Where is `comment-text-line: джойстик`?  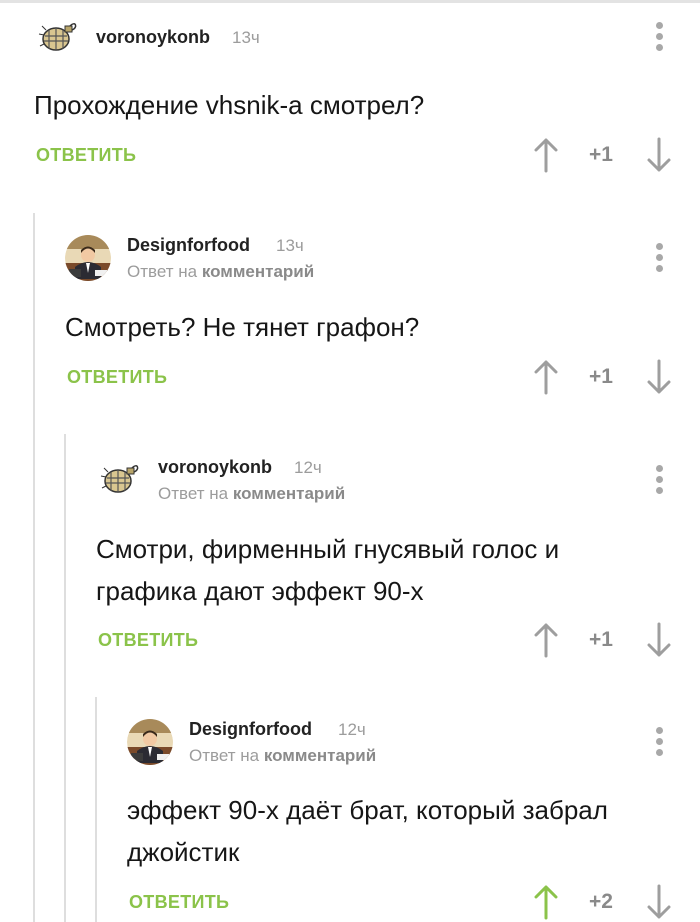
comment-text-line: джойстик is located at coordinates (183, 852).